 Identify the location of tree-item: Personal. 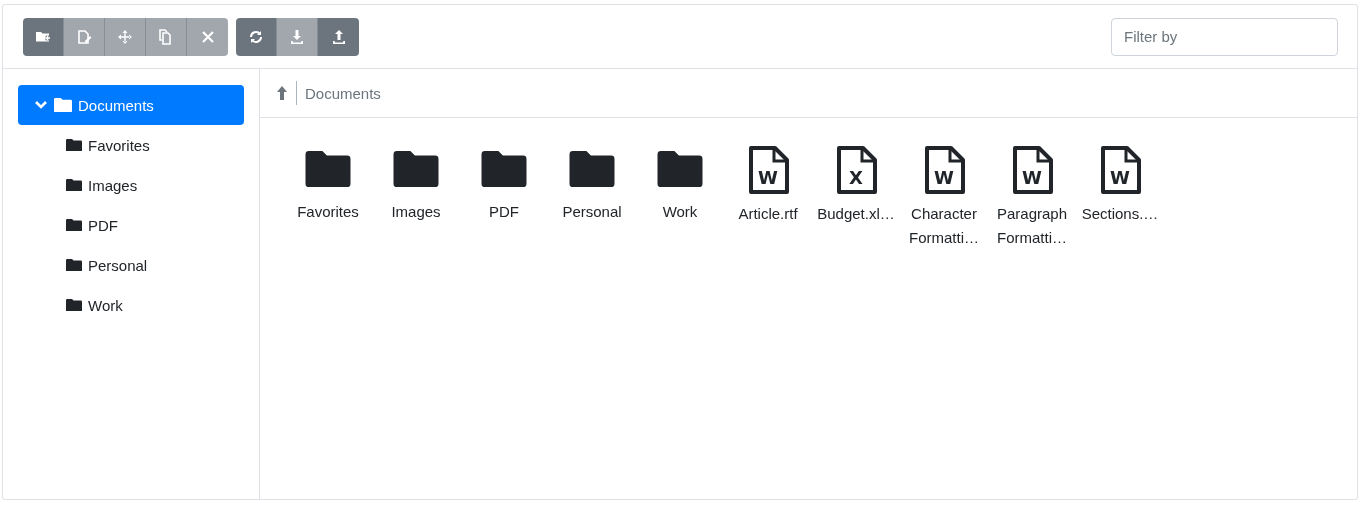
(131, 265).